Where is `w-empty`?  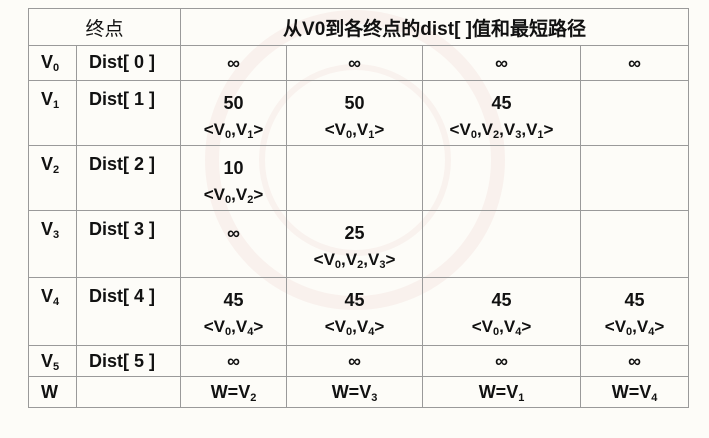 w-empty is located at coordinates (128, 392).